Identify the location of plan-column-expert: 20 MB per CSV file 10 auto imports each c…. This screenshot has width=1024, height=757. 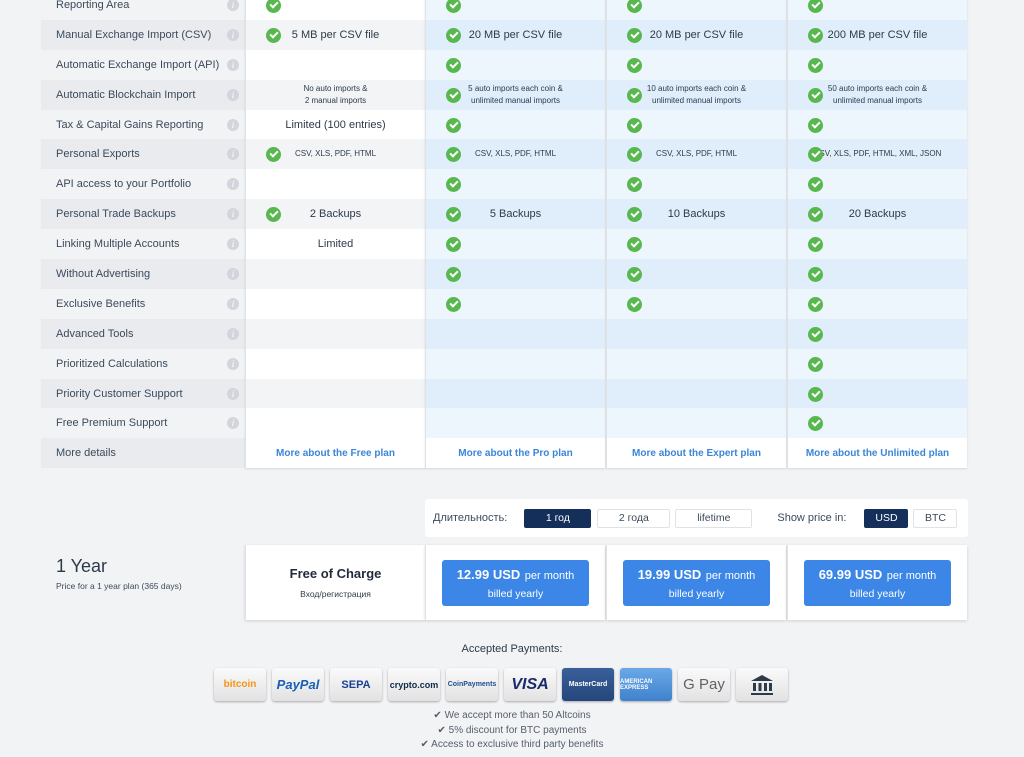
(696, 234).